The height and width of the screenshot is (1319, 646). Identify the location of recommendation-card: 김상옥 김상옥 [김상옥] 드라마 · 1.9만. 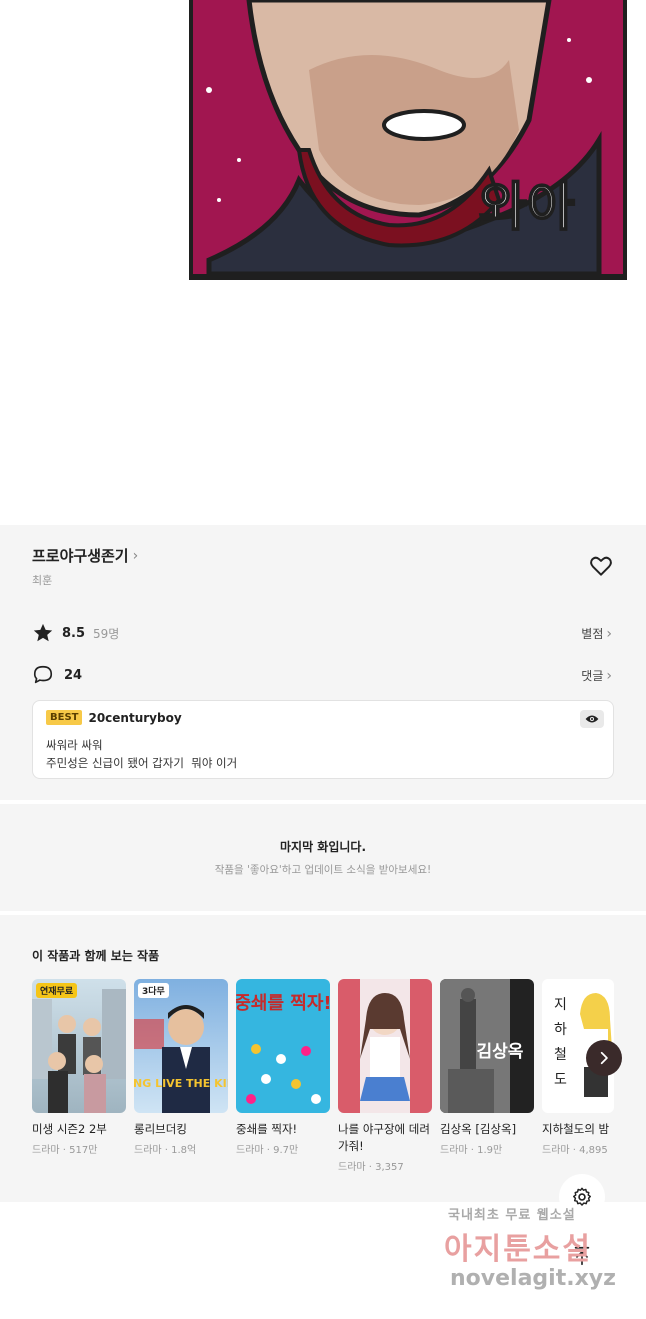
(487, 1076).